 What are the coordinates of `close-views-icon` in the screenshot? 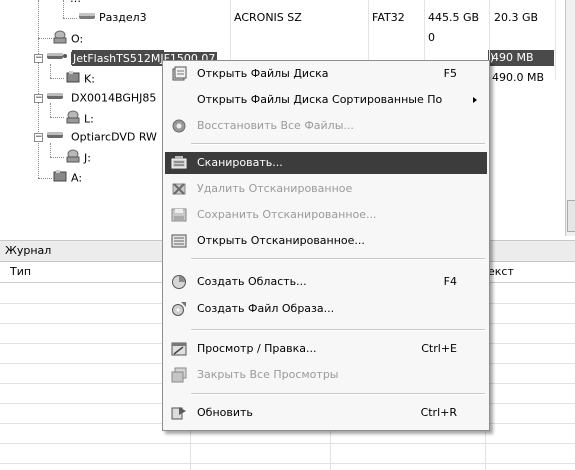 It's located at (179, 375).